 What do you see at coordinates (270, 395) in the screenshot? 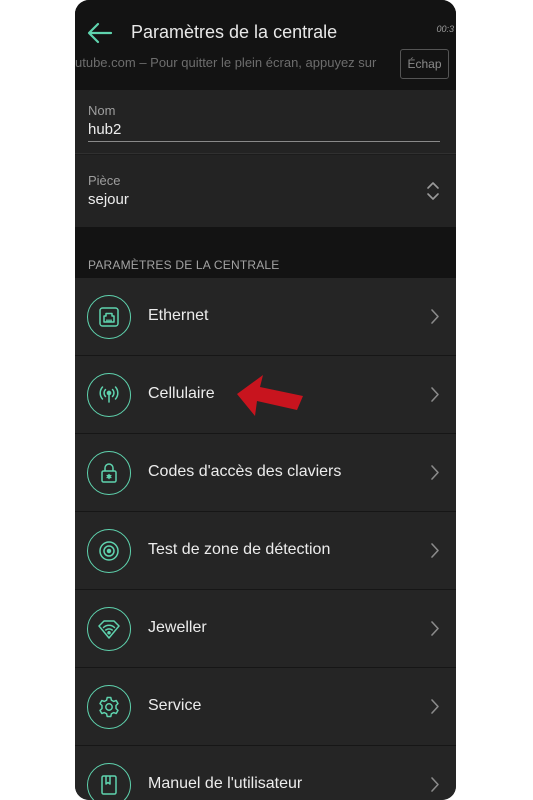
I see `annotation-arrow-icon` at bounding box center [270, 395].